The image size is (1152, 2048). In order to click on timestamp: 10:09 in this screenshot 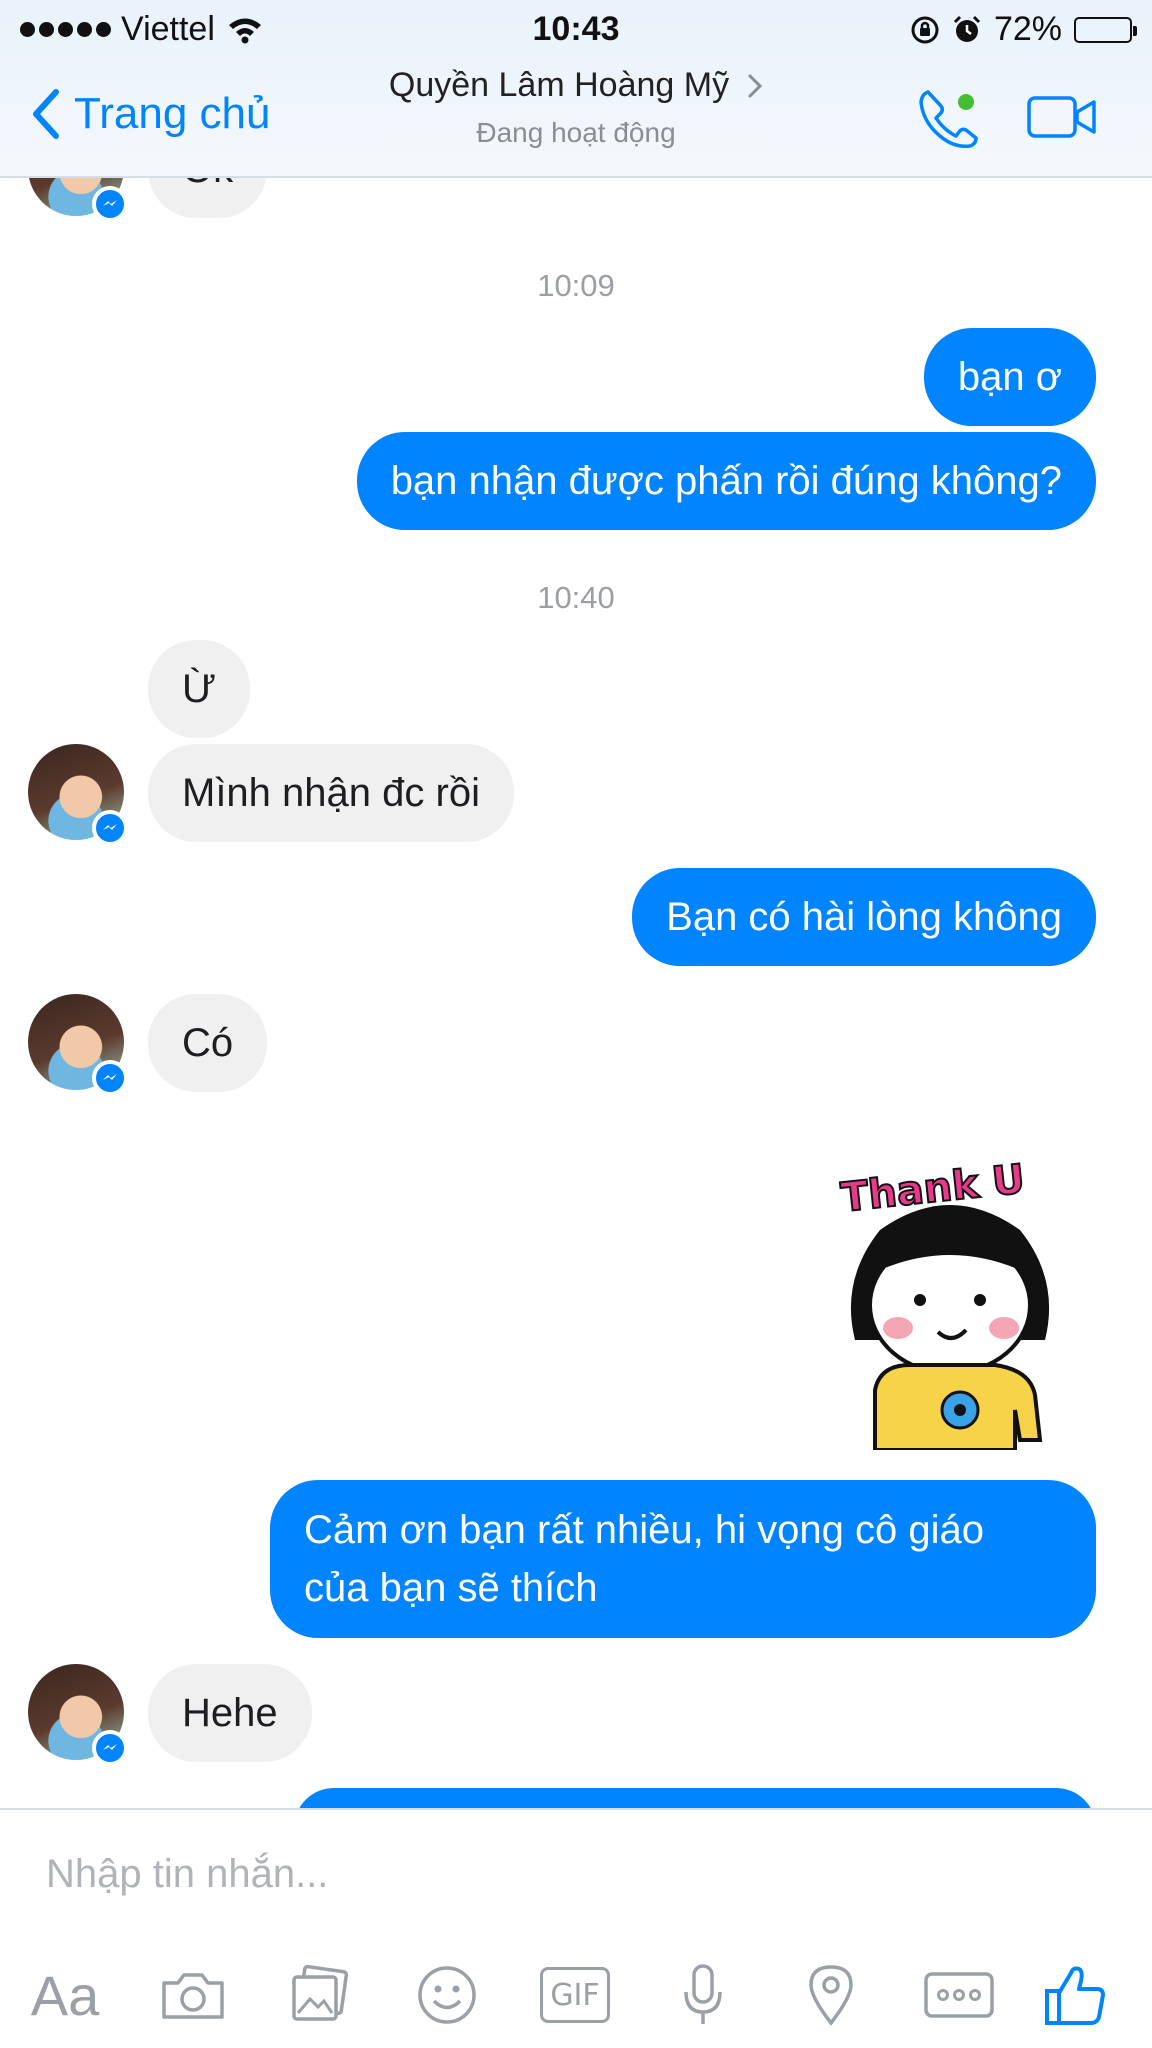, I will do `click(576, 285)`.